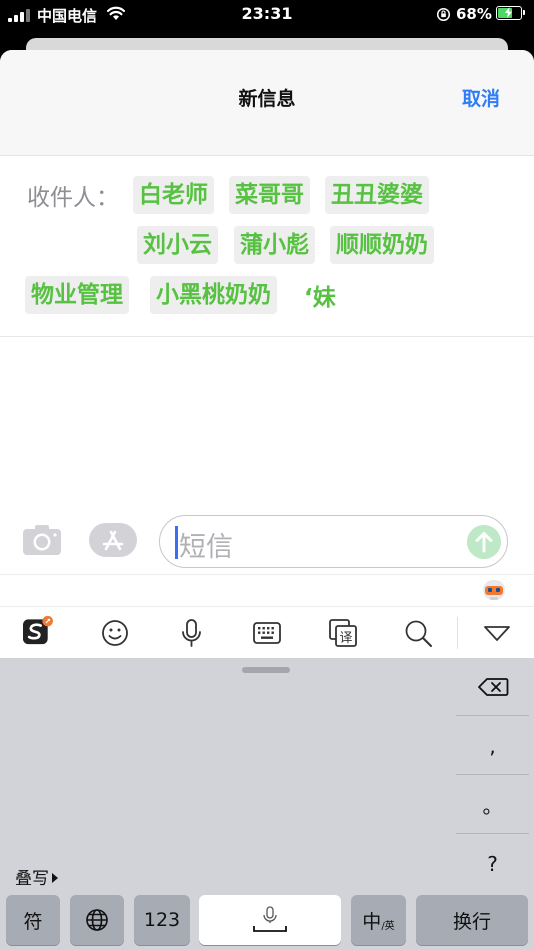 This screenshot has width=534, height=950. I want to click on emoji-icon, so click(116, 633).